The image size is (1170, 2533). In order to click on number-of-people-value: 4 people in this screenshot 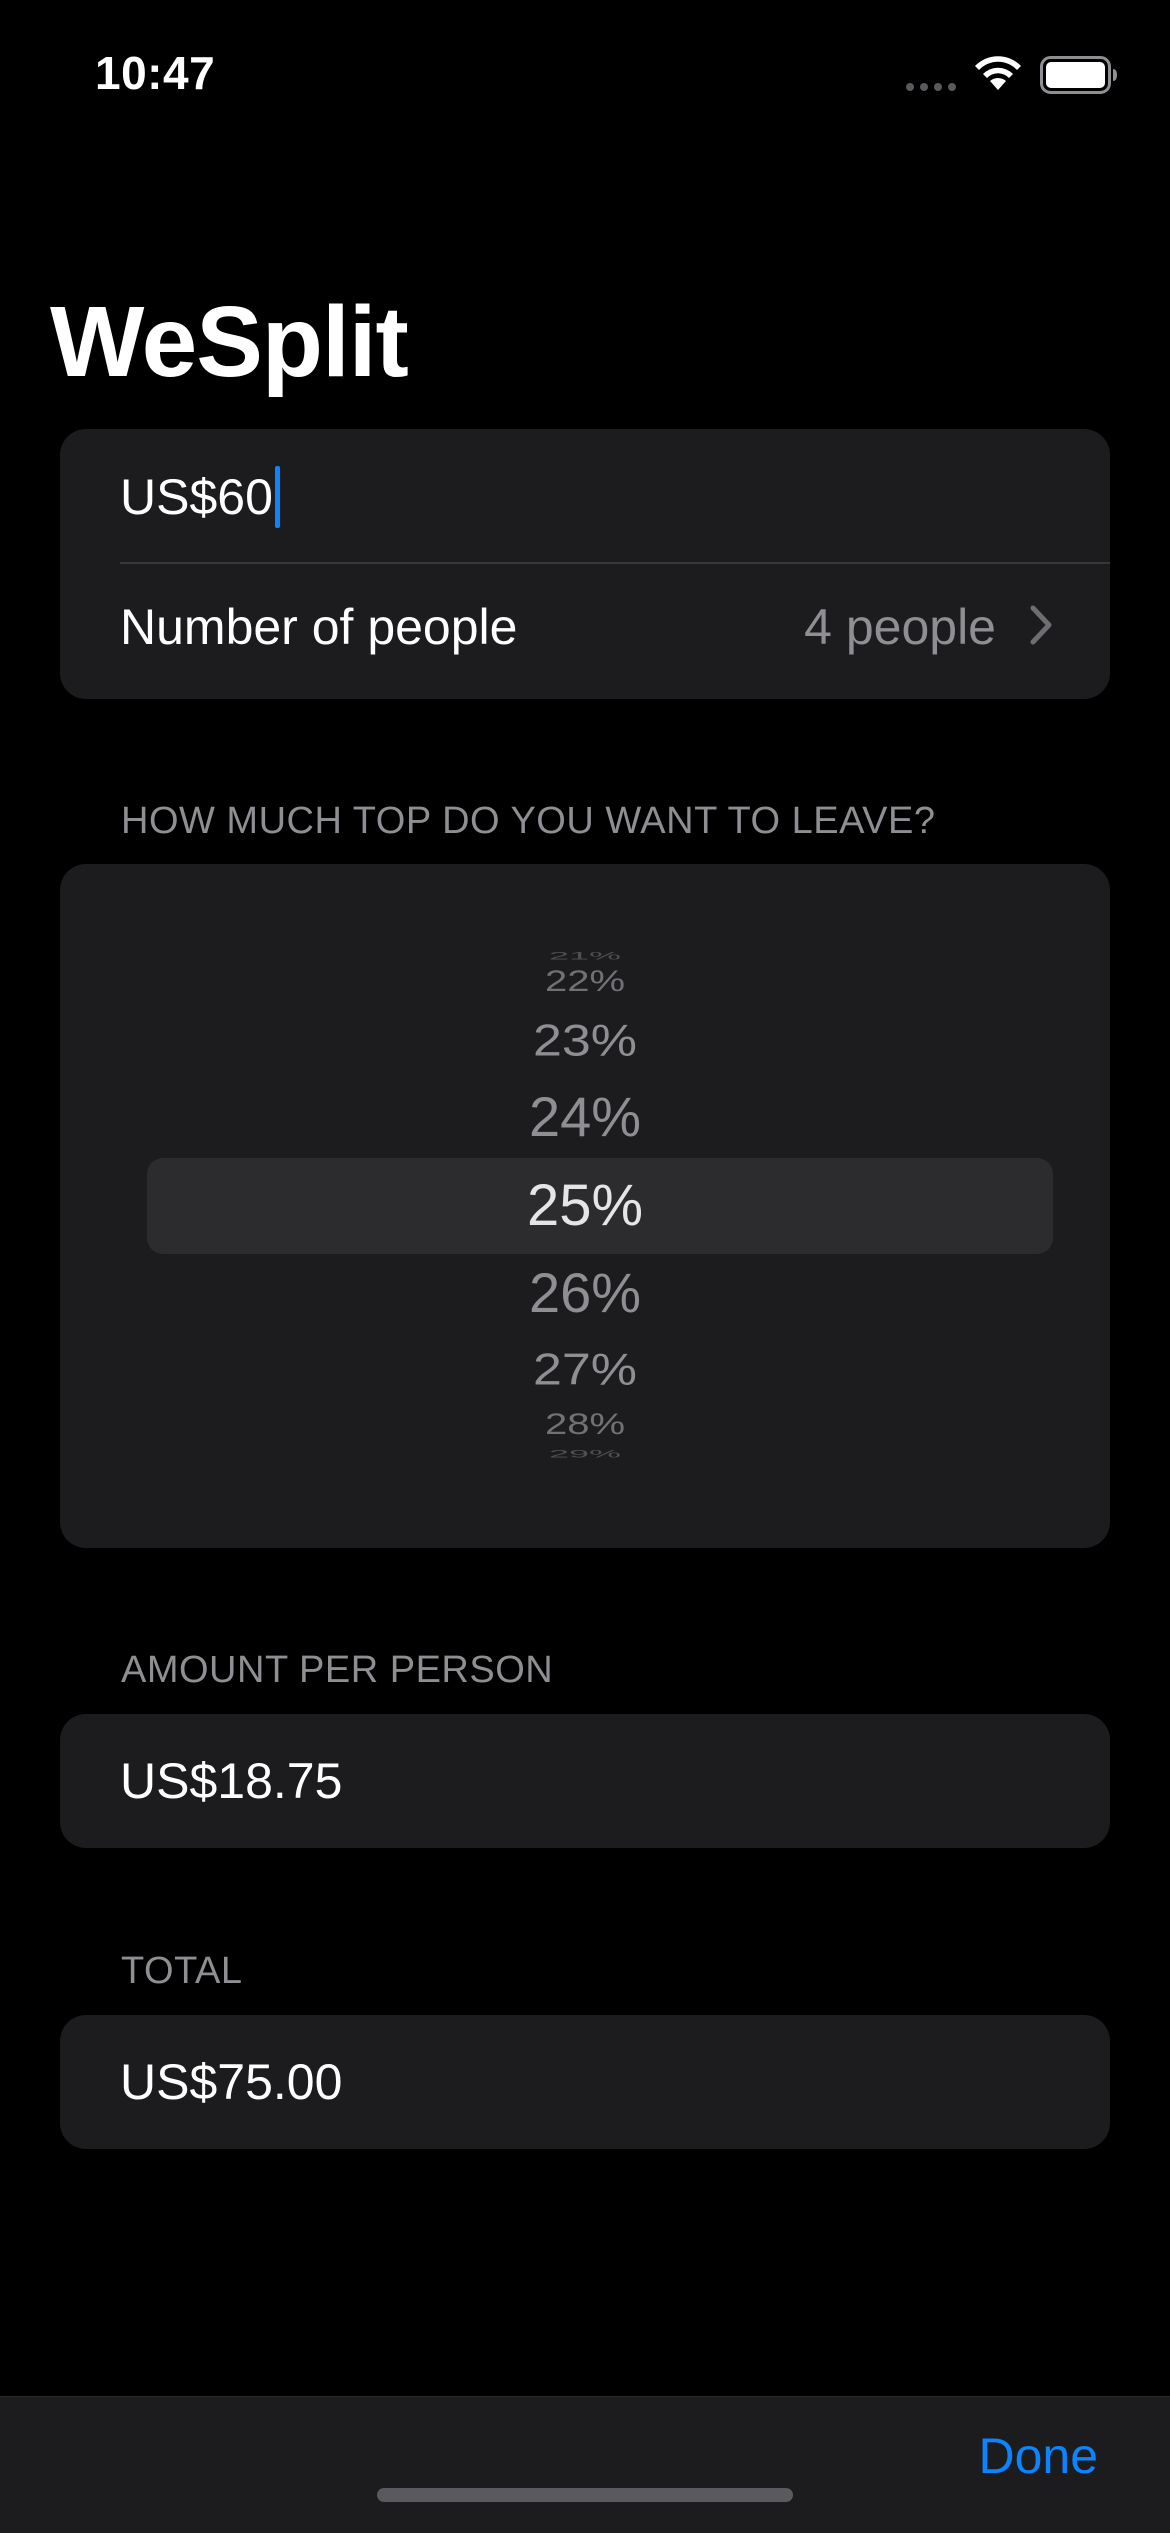, I will do `click(900, 627)`.